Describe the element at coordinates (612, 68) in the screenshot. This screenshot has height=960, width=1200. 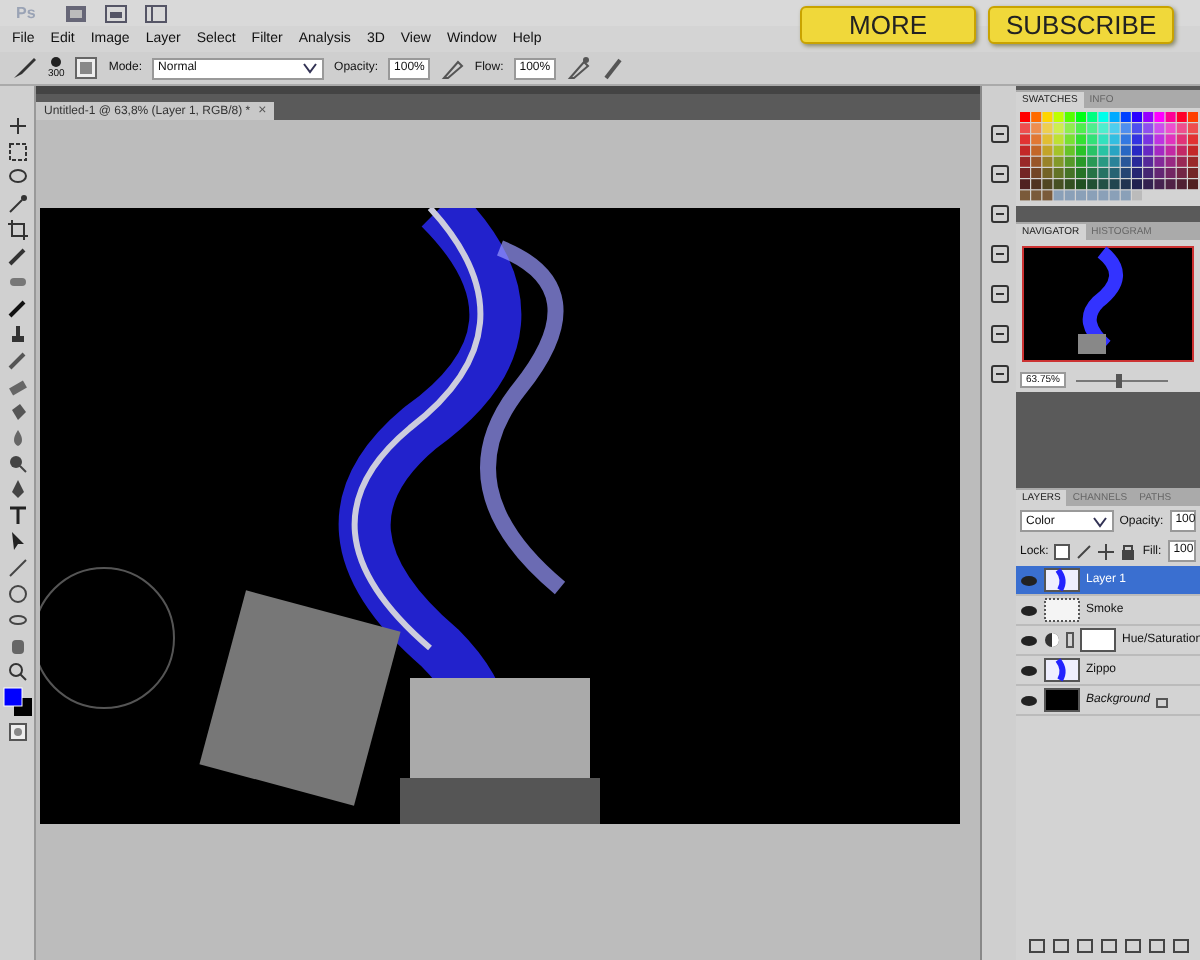
I see `tablet-pressure-icon` at that location.